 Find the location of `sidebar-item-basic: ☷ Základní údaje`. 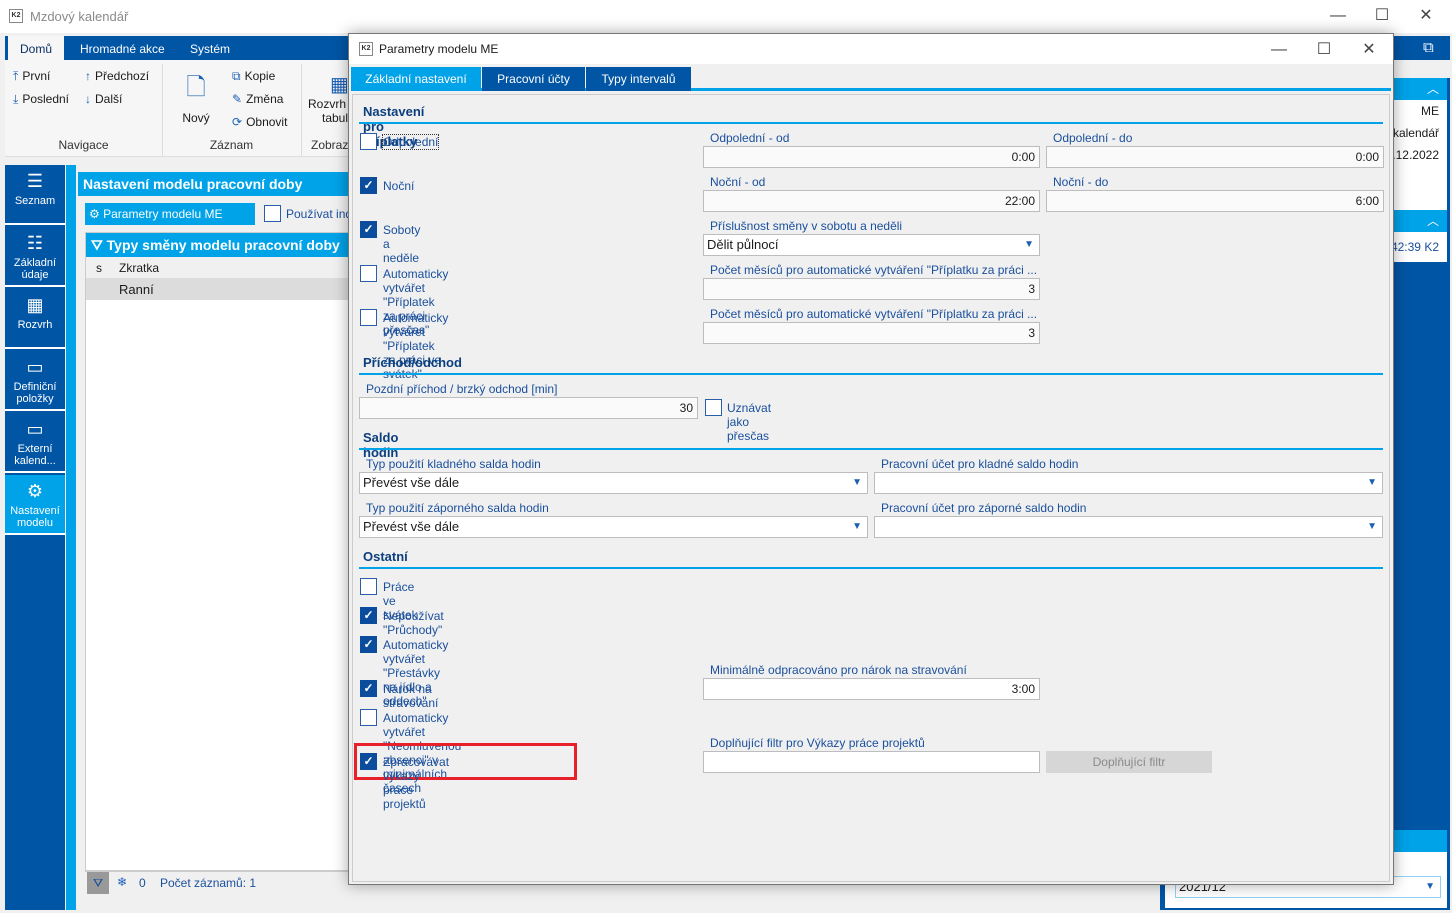

sidebar-item-basic: ☷ Základní údaje is located at coordinates (35, 257).